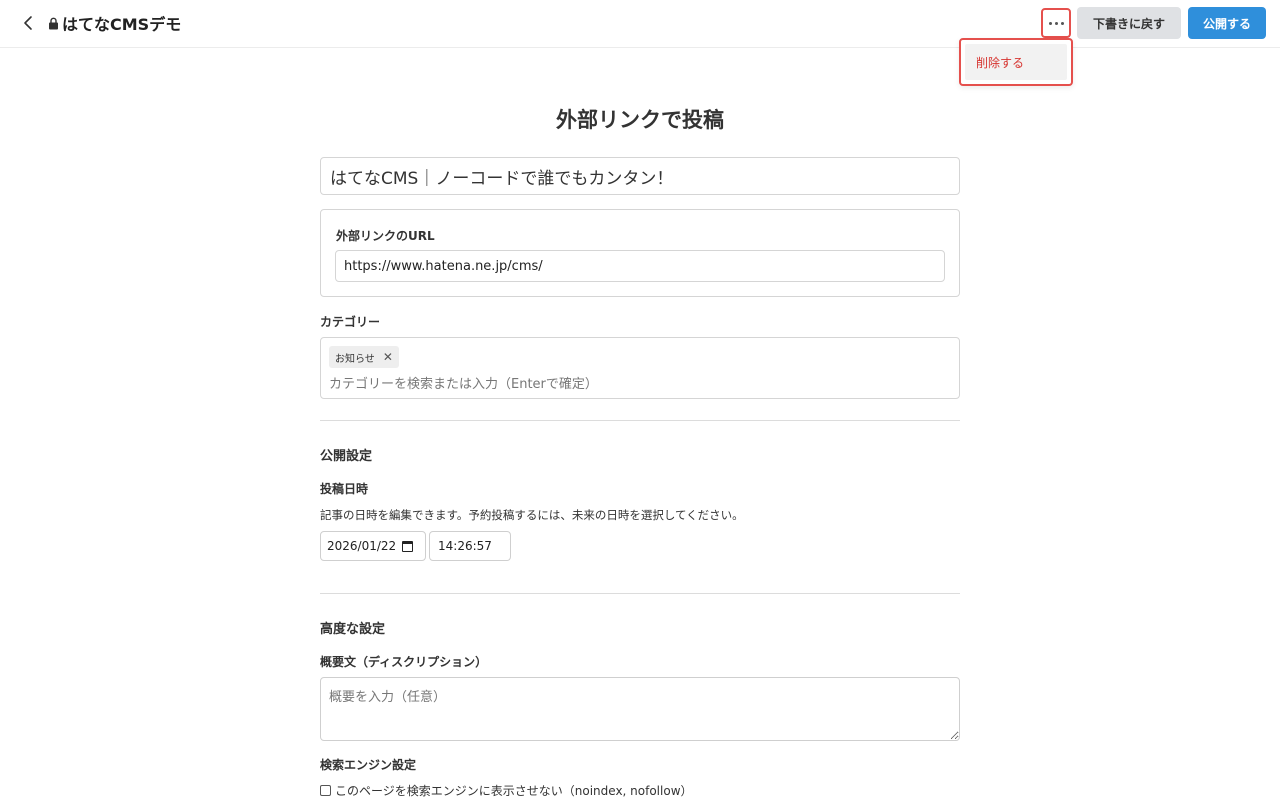  I want to click on post-time-input: 14:26:57, so click(470, 546).